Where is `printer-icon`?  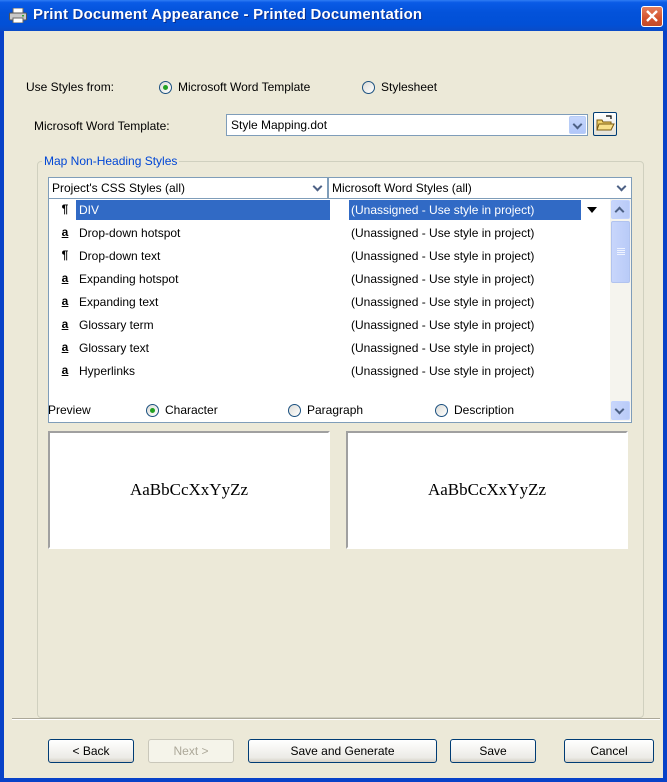 printer-icon is located at coordinates (18, 15).